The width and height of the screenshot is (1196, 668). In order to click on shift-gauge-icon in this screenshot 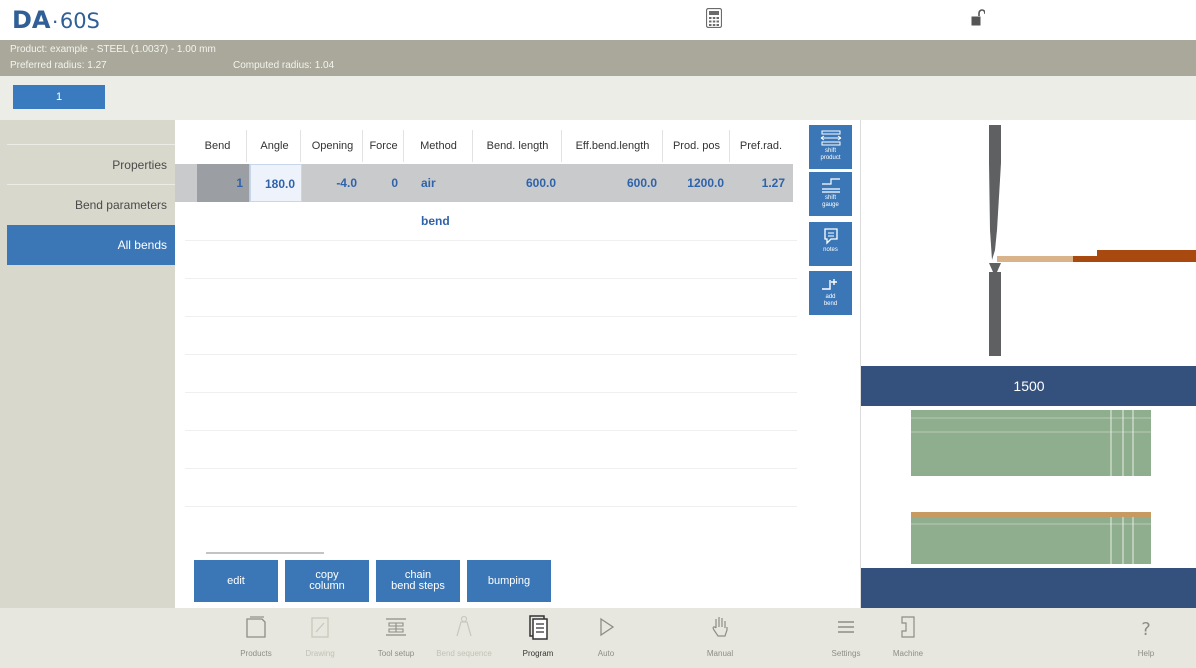, I will do `click(830, 185)`.